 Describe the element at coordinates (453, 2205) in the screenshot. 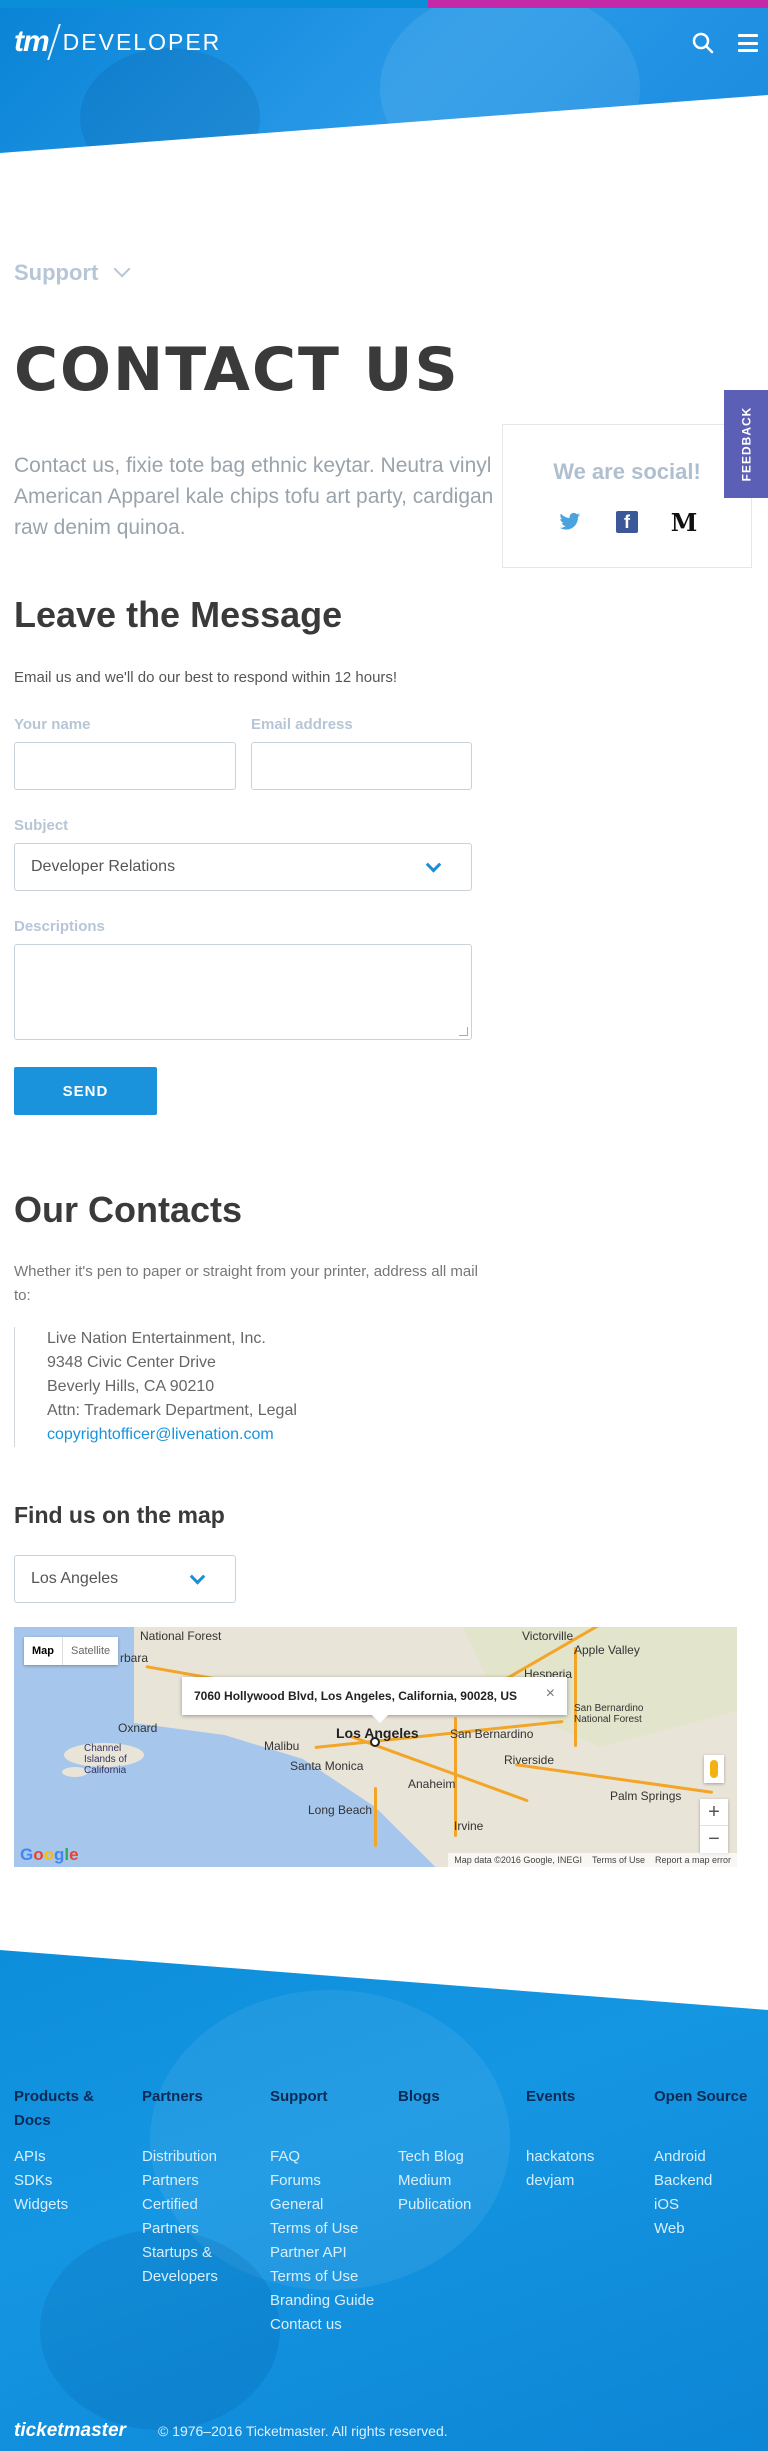

I see `footer-link: Publication` at that location.